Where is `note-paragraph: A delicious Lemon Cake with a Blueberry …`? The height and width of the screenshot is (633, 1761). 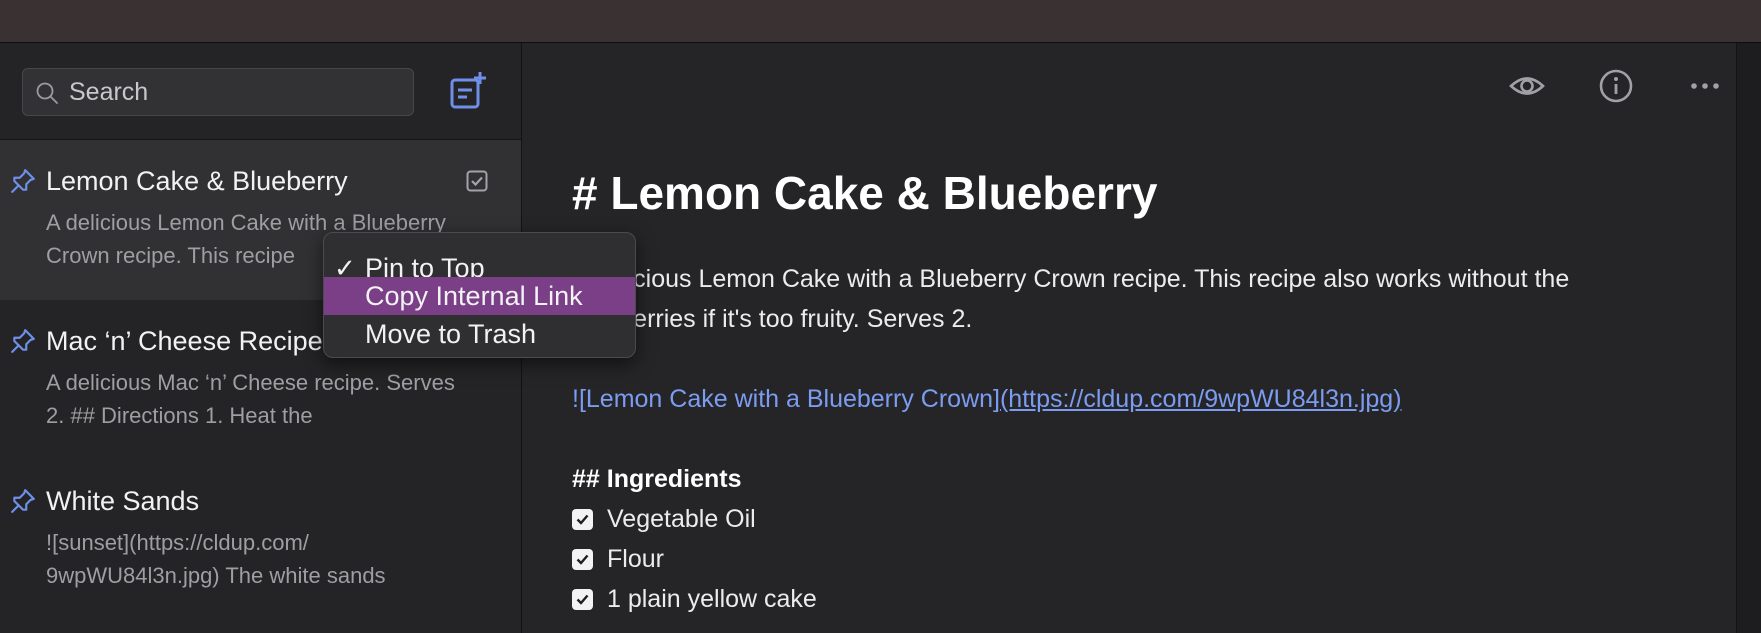 note-paragraph: A delicious Lemon Cake with a Blueberry … is located at coordinates (1071, 299).